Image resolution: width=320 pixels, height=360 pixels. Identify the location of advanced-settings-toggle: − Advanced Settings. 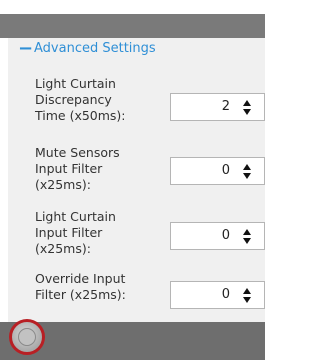
(87, 49).